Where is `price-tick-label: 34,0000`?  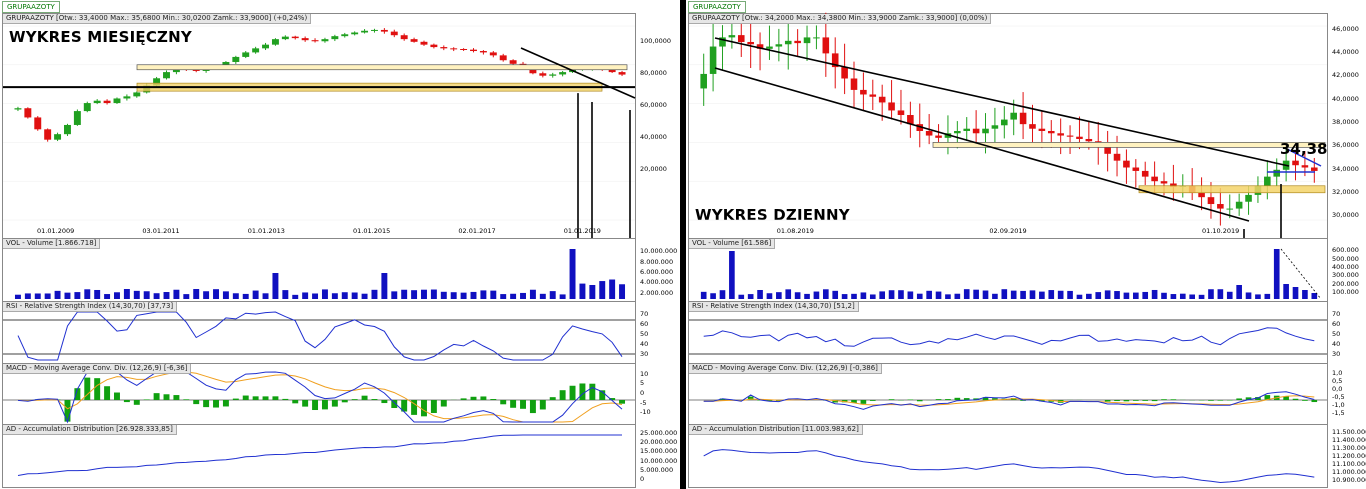 price-tick-label: 34,0000 is located at coordinates (1345, 168).